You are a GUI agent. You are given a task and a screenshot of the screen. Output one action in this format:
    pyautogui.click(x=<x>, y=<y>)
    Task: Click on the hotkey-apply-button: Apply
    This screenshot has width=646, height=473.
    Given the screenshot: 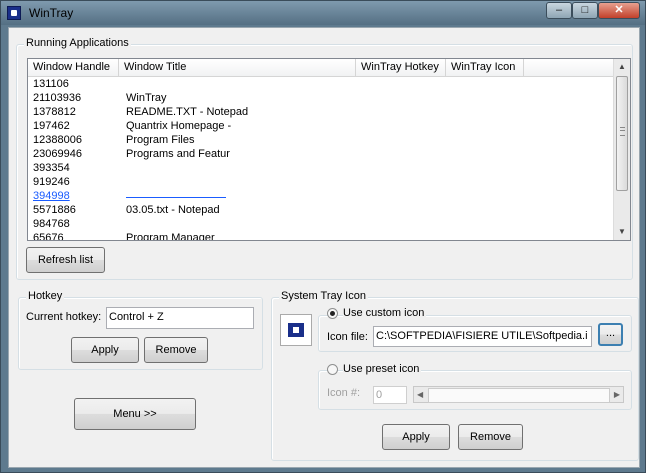 What is the action you would take?
    pyautogui.click(x=105, y=350)
    